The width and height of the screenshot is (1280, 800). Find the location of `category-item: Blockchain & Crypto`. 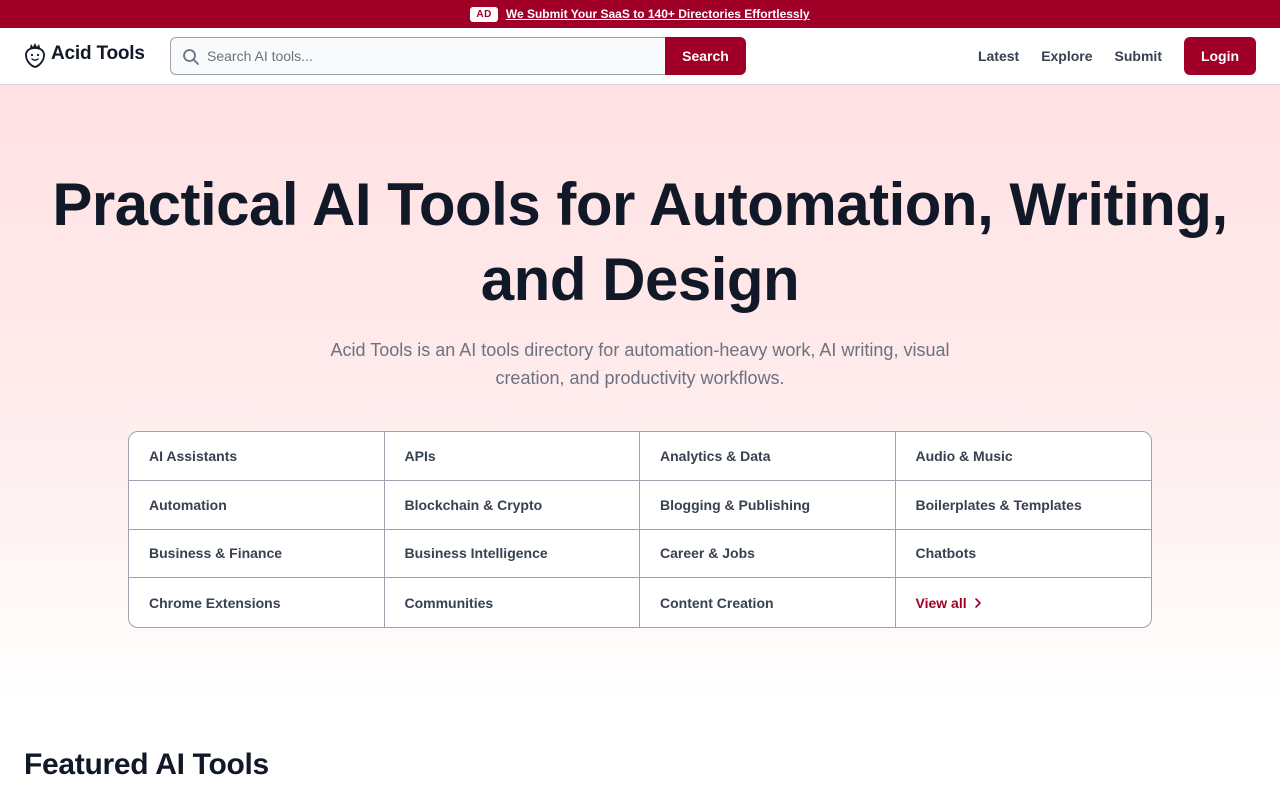

category-item: Blockchain & Crypto is located at coordinates (512, 505).